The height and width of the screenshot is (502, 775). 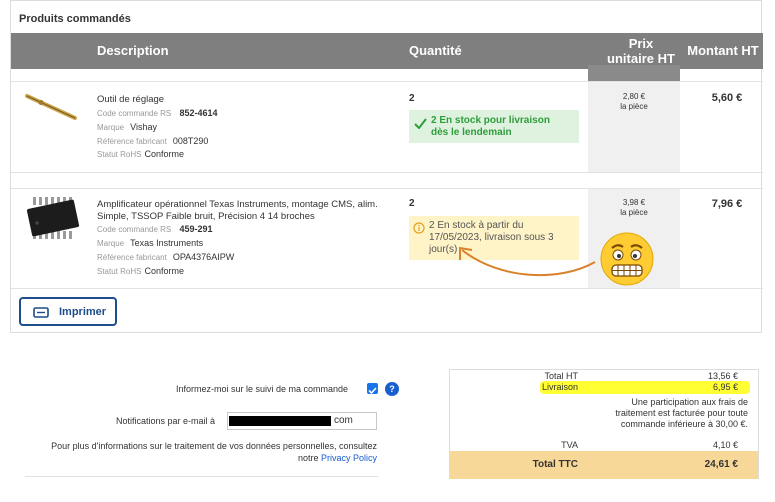 What do you see at coordinates (604, 465) in the screenshot?
I see `total-ttc-row: Total TTC 24,61 €` at bounding box center [604, 465].